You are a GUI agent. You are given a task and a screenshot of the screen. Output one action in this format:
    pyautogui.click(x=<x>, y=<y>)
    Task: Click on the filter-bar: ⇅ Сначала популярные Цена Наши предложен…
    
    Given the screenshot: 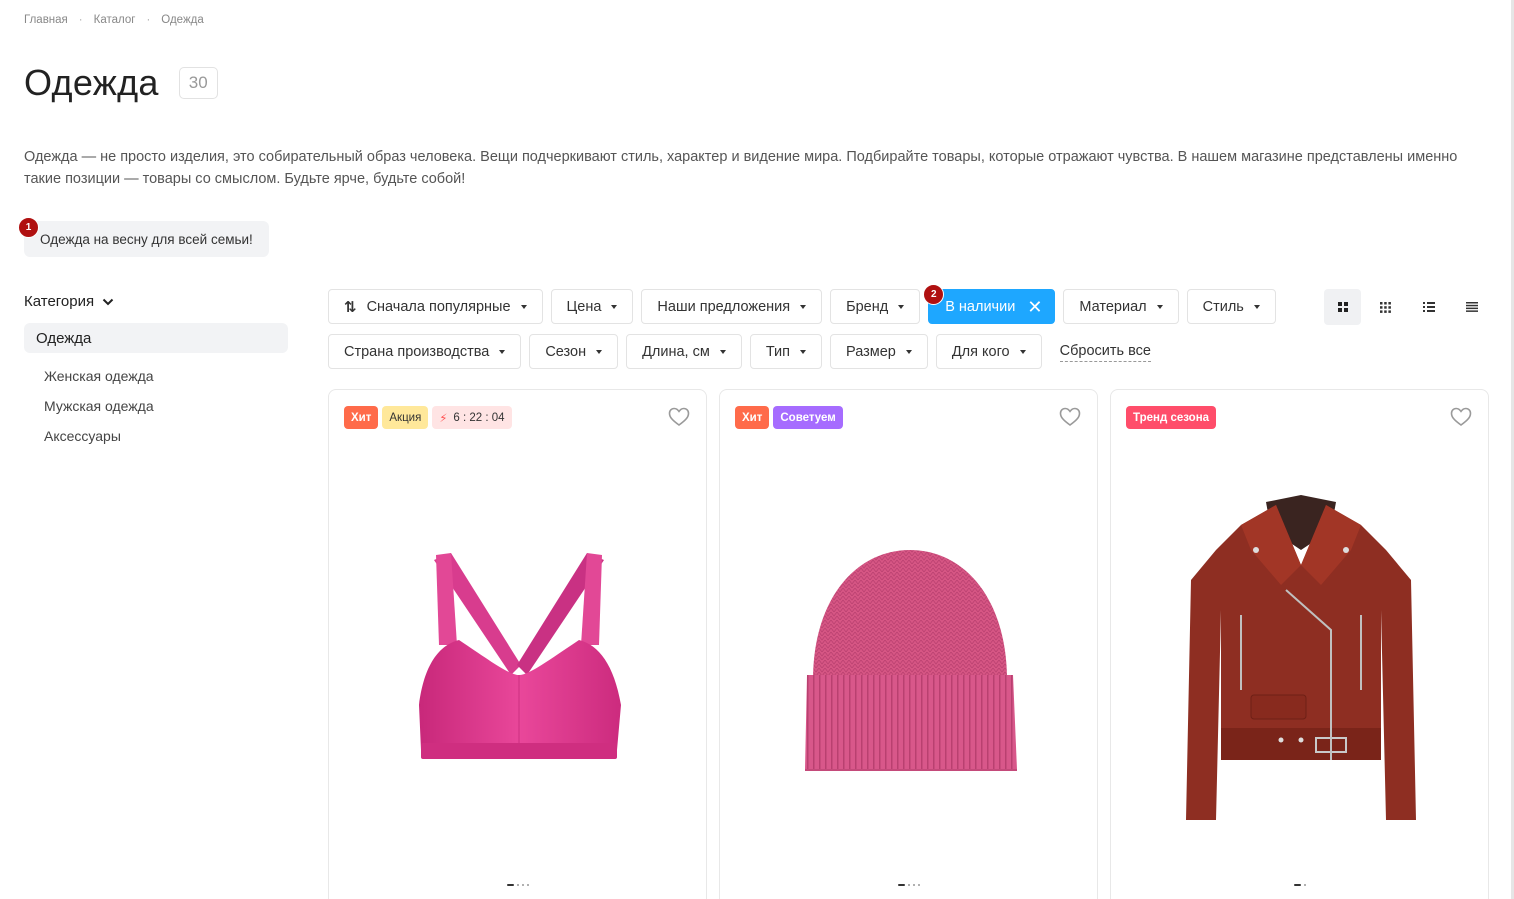 What is the action you would take?
    pyautogui.click(x=802, y=331)
    